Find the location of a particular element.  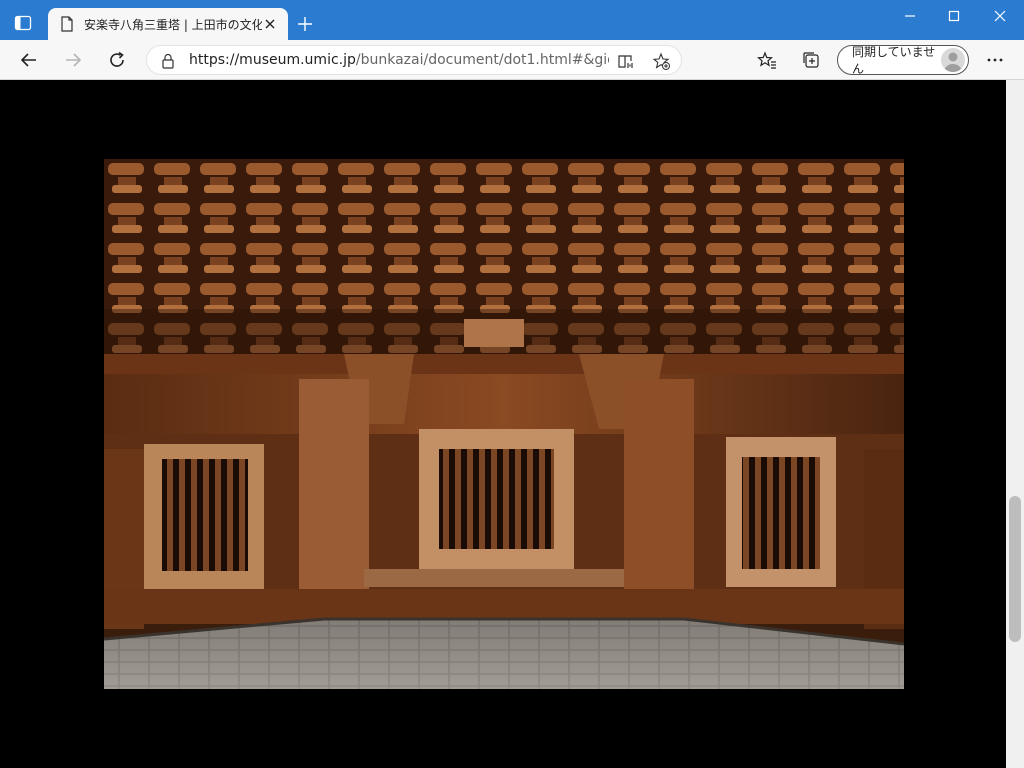

minimize-icon is located at coordinates (910, 16).